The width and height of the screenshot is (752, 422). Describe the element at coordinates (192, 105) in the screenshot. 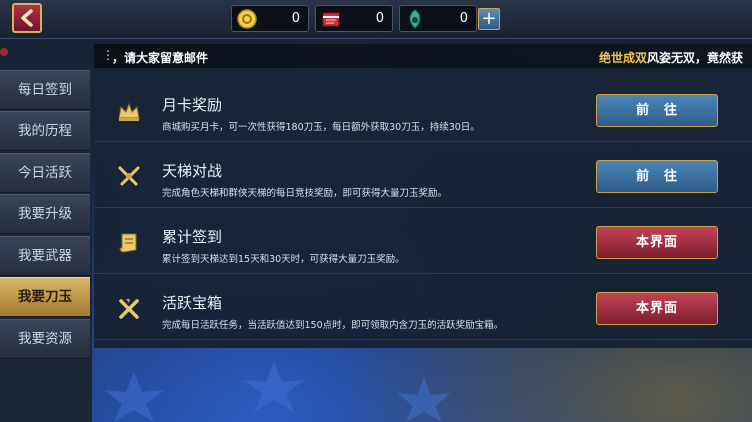

I see `task-title: 月卡奖励` at that location.